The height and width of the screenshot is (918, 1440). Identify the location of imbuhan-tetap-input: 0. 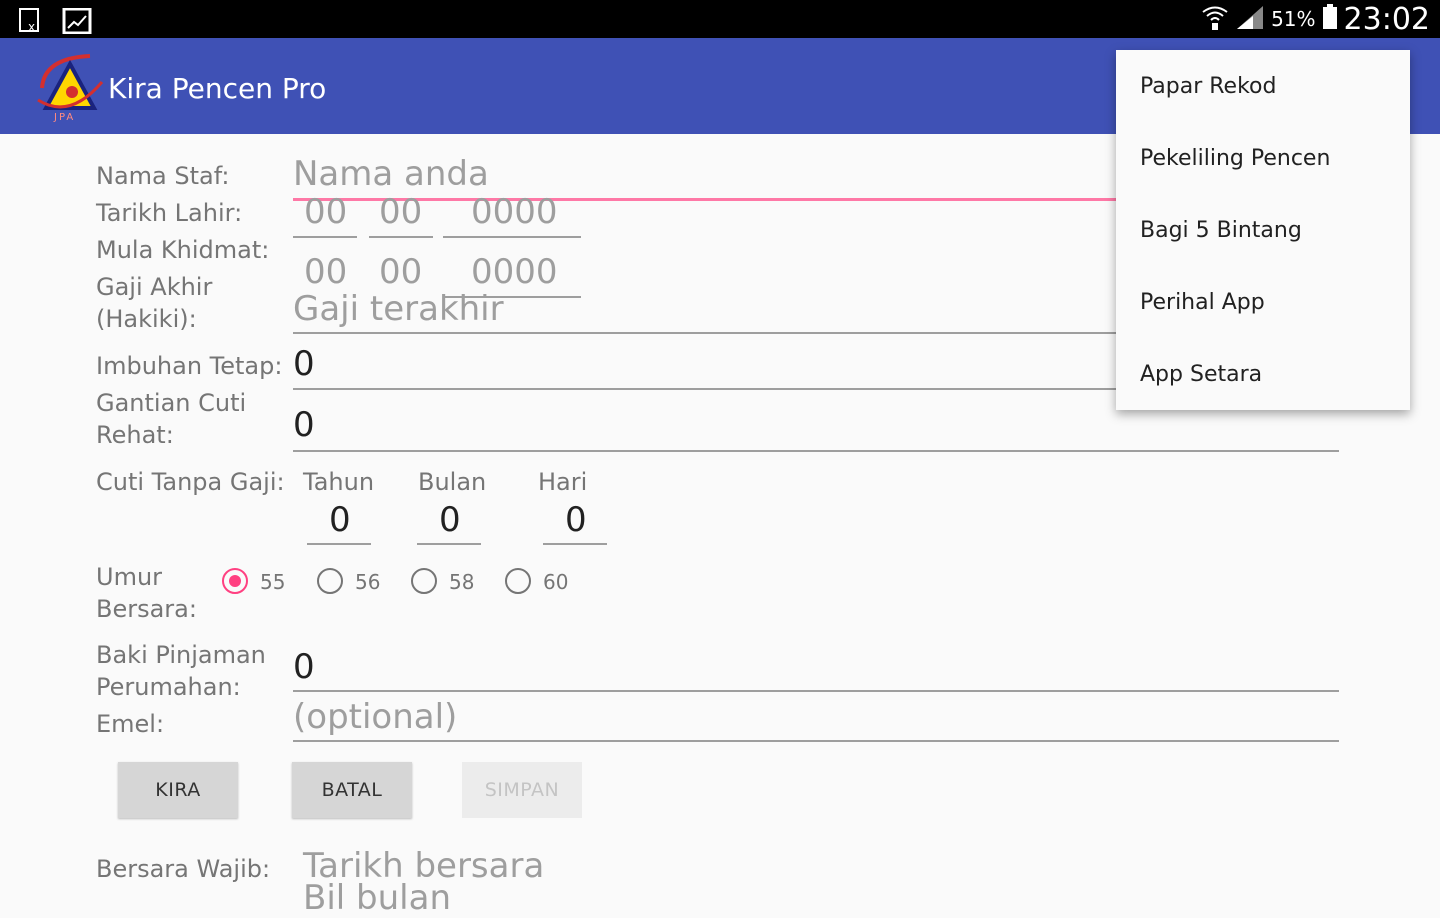
(304, 364).